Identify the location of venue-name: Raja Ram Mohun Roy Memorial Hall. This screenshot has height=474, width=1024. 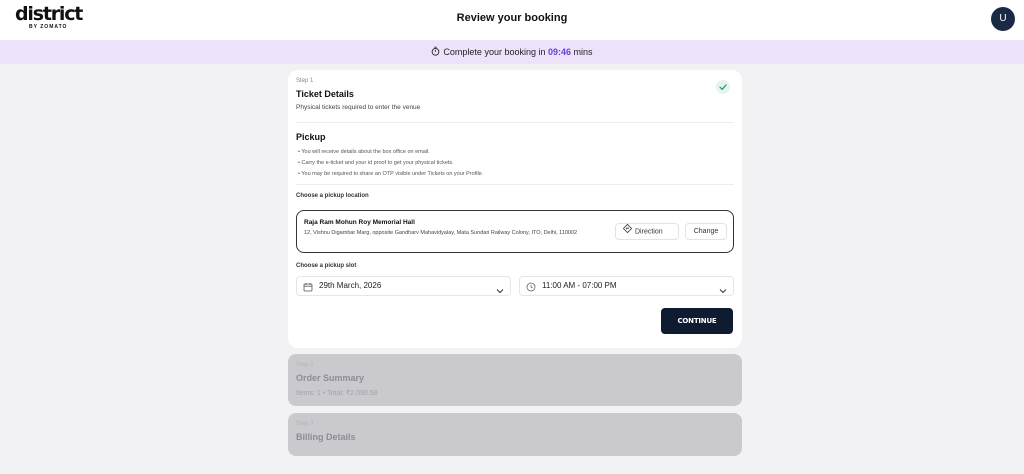
(359, 222).